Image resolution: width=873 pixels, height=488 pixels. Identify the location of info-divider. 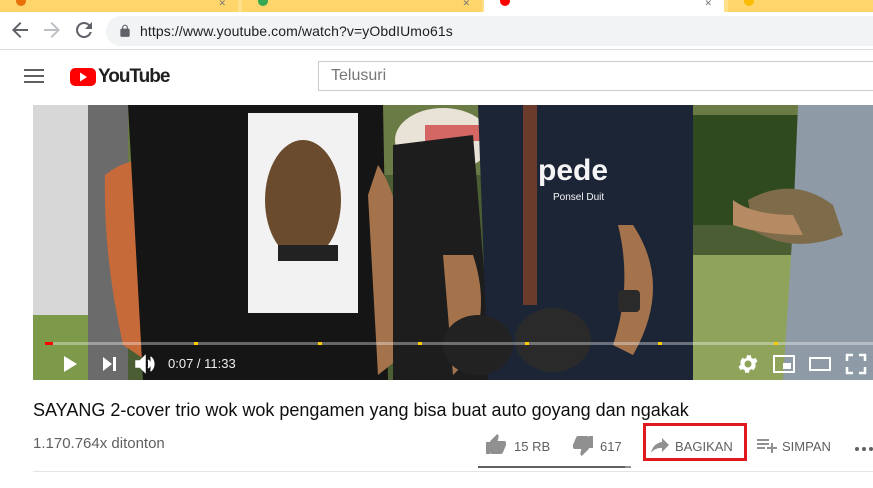
(453, 471).